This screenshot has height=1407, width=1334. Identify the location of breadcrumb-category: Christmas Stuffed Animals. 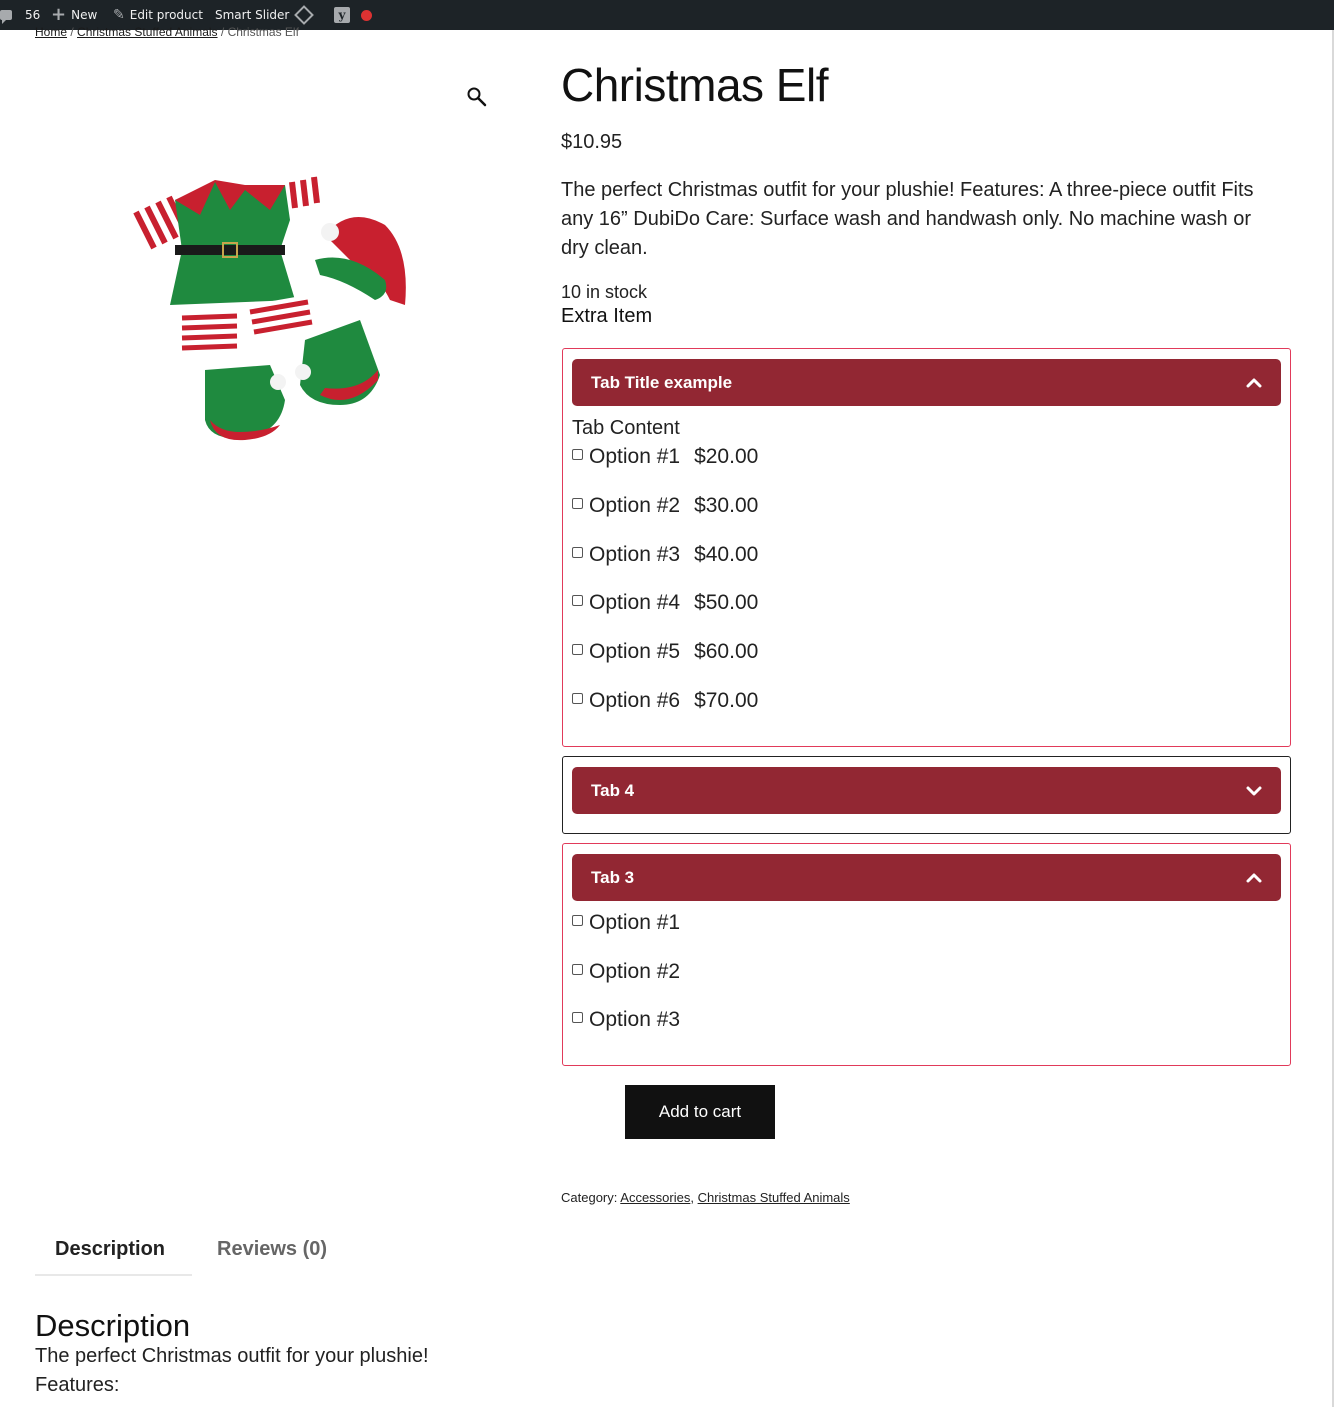
(147, 32).